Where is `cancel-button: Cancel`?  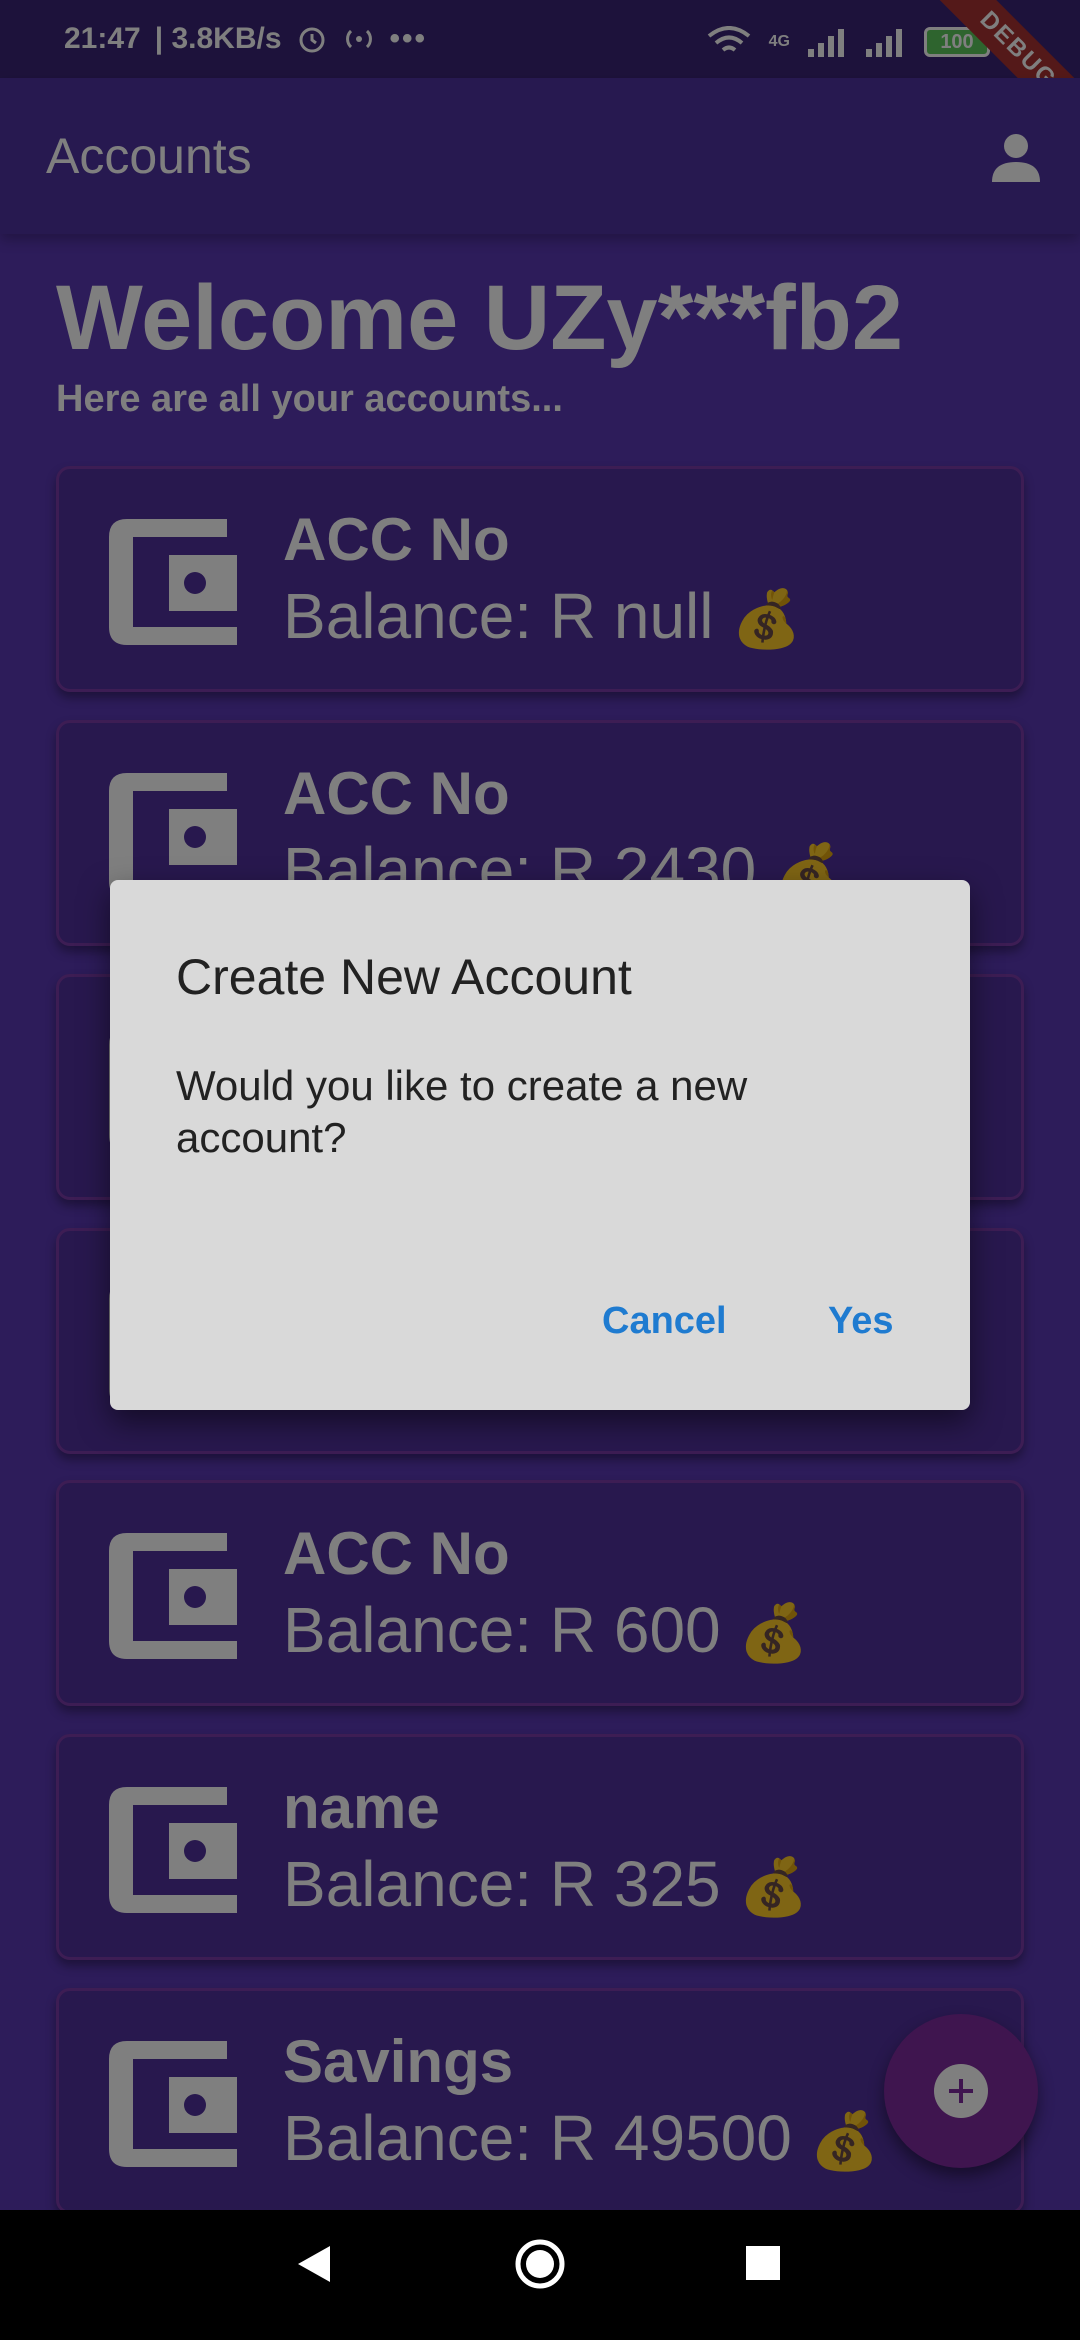
cancel-button: Cancel is located at coordinates (664, 1321).